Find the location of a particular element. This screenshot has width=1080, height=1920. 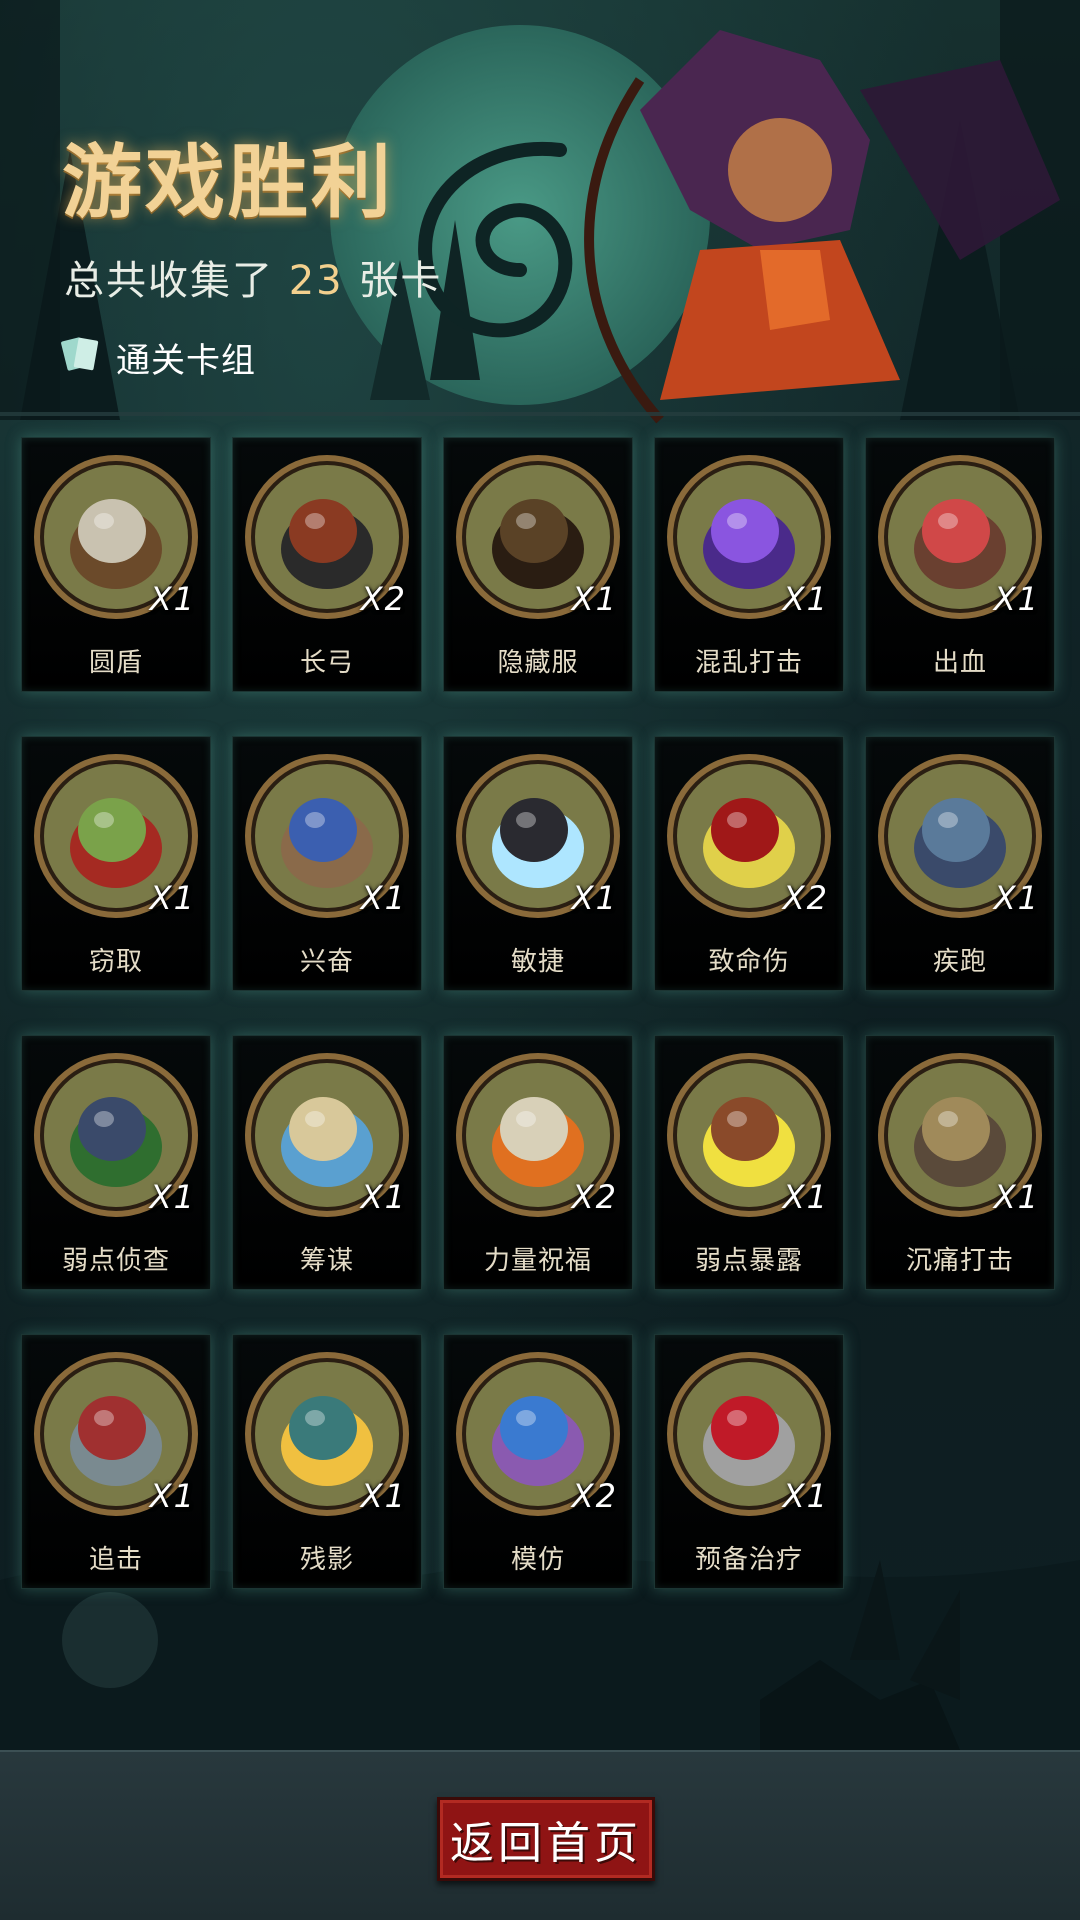

card-name: 长弓 is located at coordinates (326, 663).